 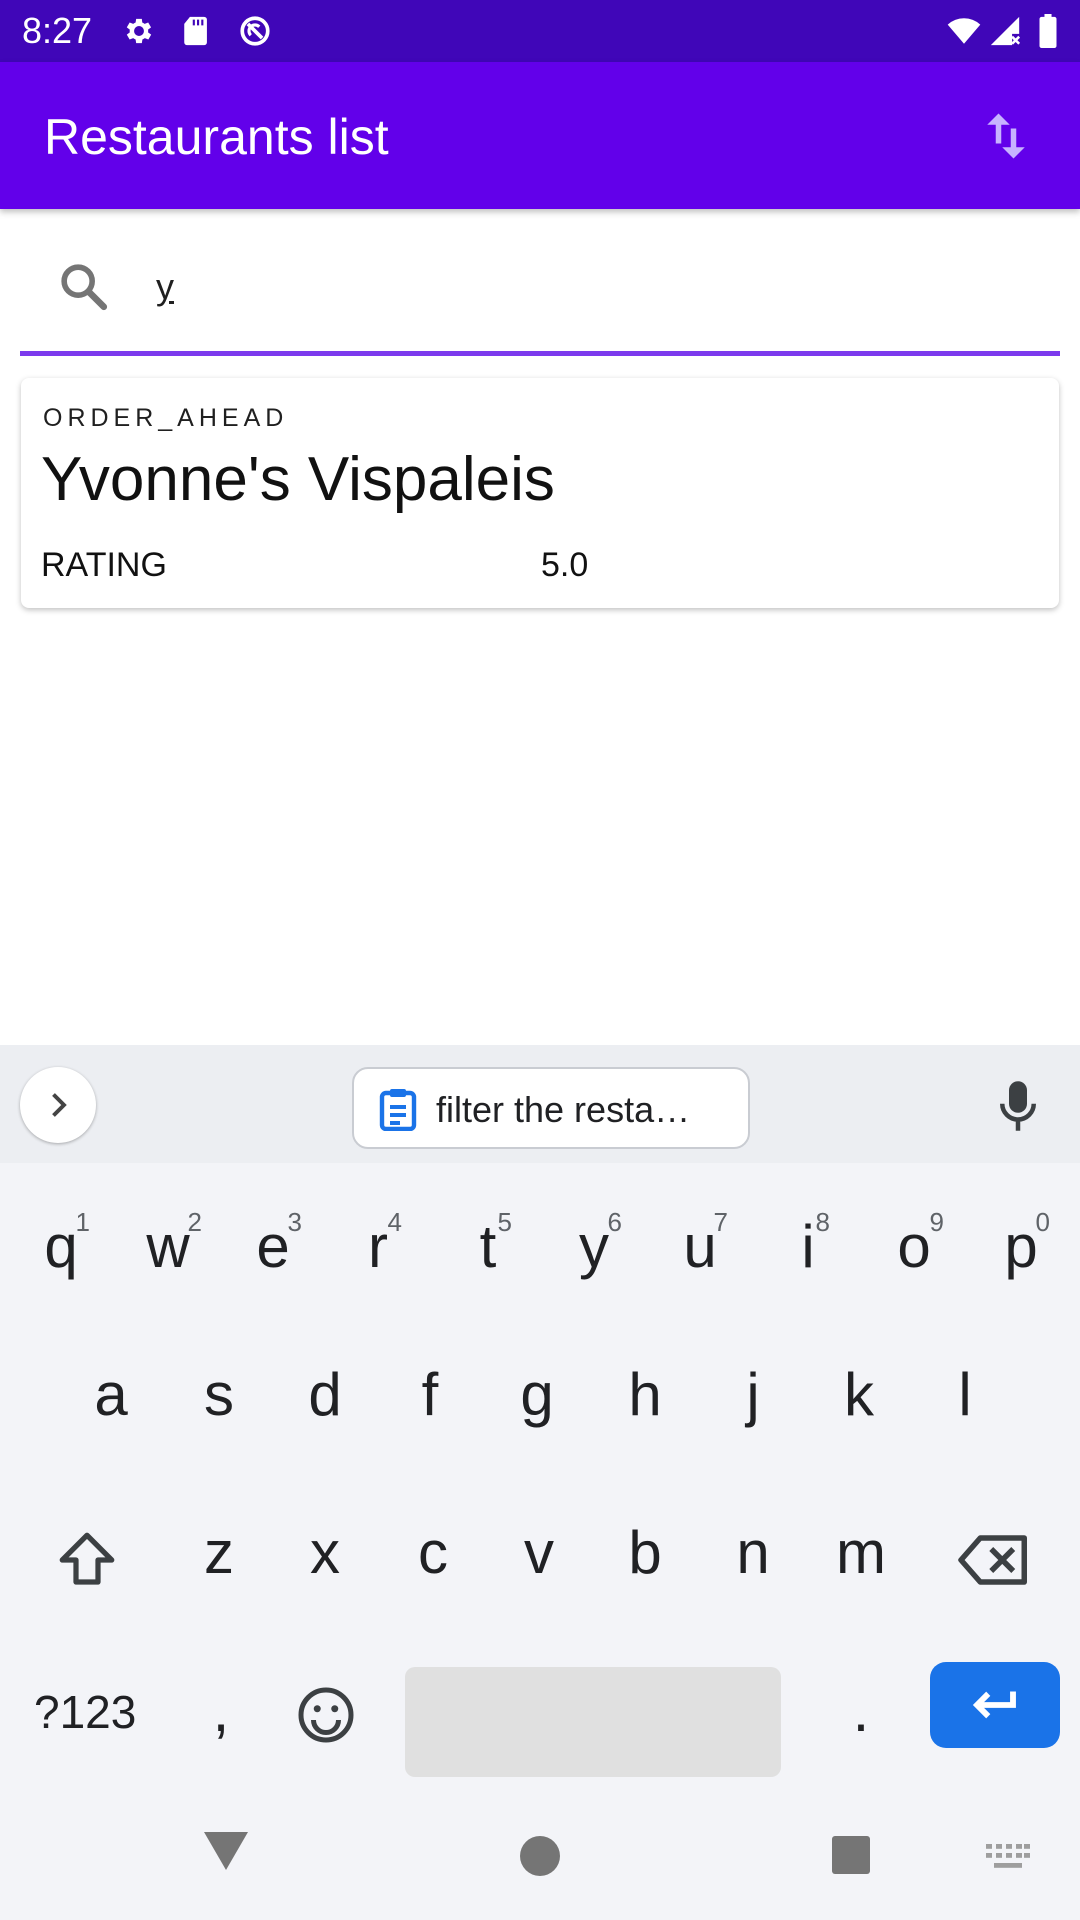 What do you see at coordinates (57, 30) in the screenshot?
I see `status-time: 8:27` at bounding box center [57, 30].